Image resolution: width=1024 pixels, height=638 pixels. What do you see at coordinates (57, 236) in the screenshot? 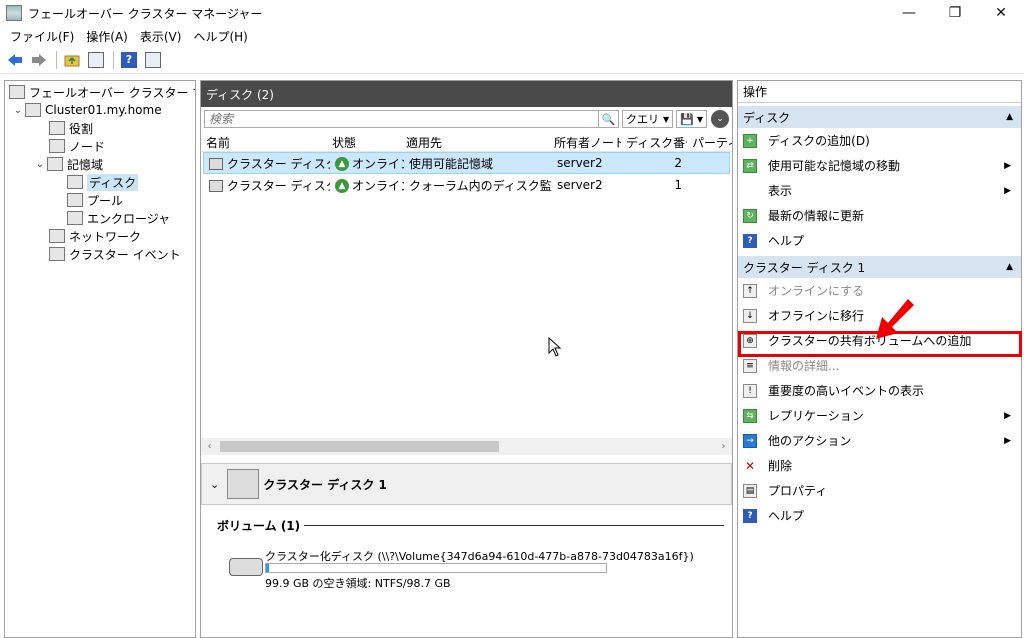
I see `networks-icon` at bounding box center [57, 236].